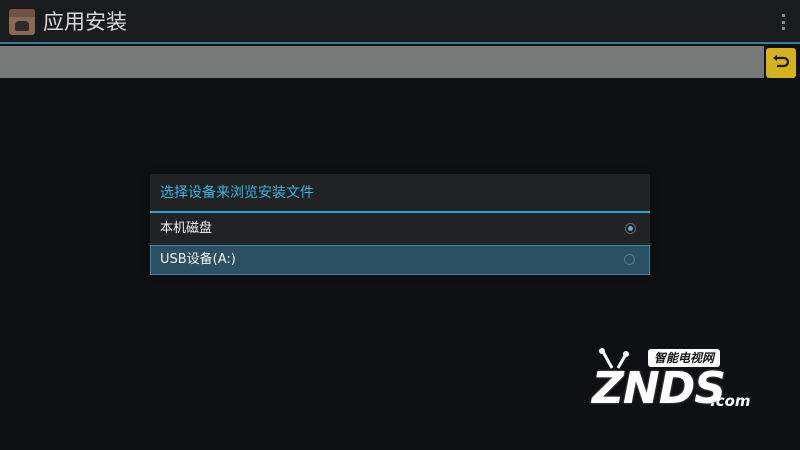 This screenshot has height=450, width=800. What do you see at coordinates (186, 228) in the screenshot?
I see `option-label: 本机磁盘` at bounding box center [186, 228].